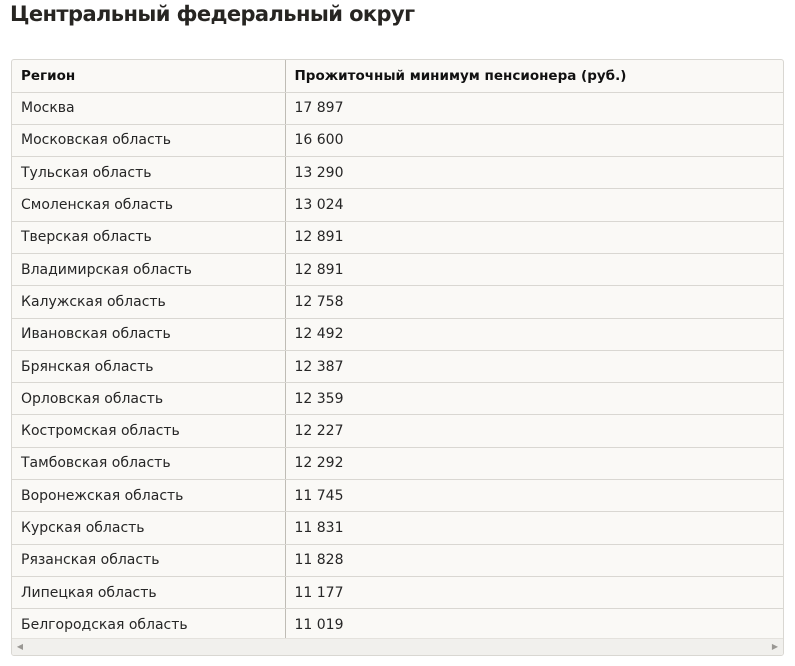 The width and height of the screenshot is (795, 666). I want to click on table-row: Рязанская область 11 828, so click(397, 560).